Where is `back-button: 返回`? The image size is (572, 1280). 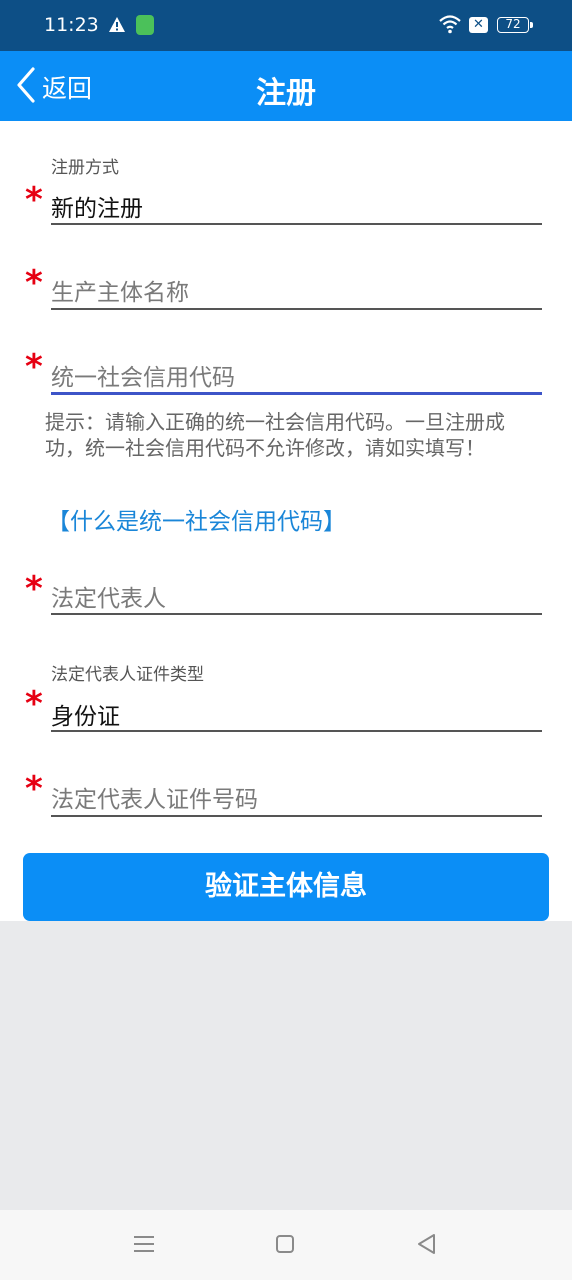 back-button: 返回 is located at coordinates (54, 87).